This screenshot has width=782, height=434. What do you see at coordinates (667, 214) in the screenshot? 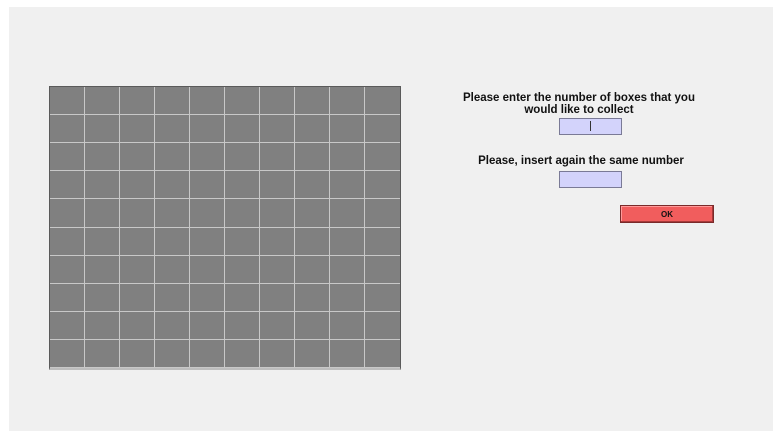
I see `ok-button: OK` at bounding box center [667, 214].